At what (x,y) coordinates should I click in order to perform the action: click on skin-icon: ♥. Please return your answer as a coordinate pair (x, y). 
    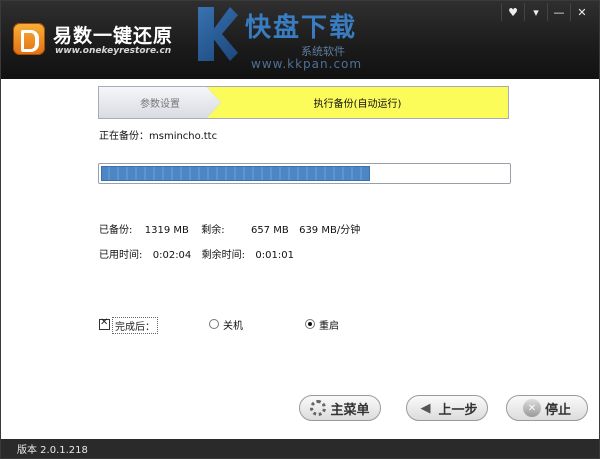
    Looking at the image, I should click on (512, 12).